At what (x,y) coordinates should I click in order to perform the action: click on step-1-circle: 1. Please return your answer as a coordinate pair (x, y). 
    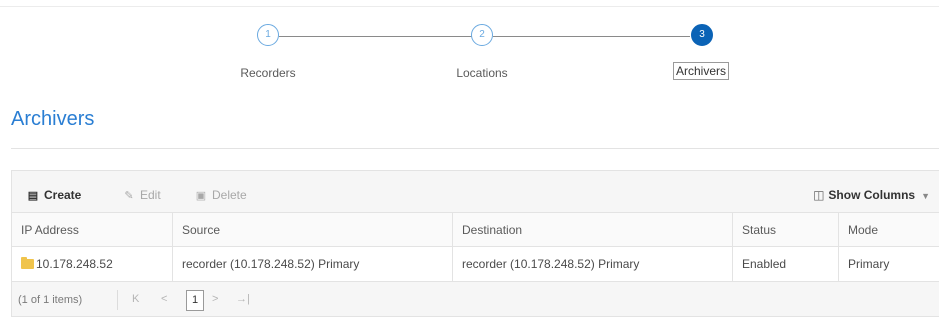
    Looking at the image, I should click on (268, 35).